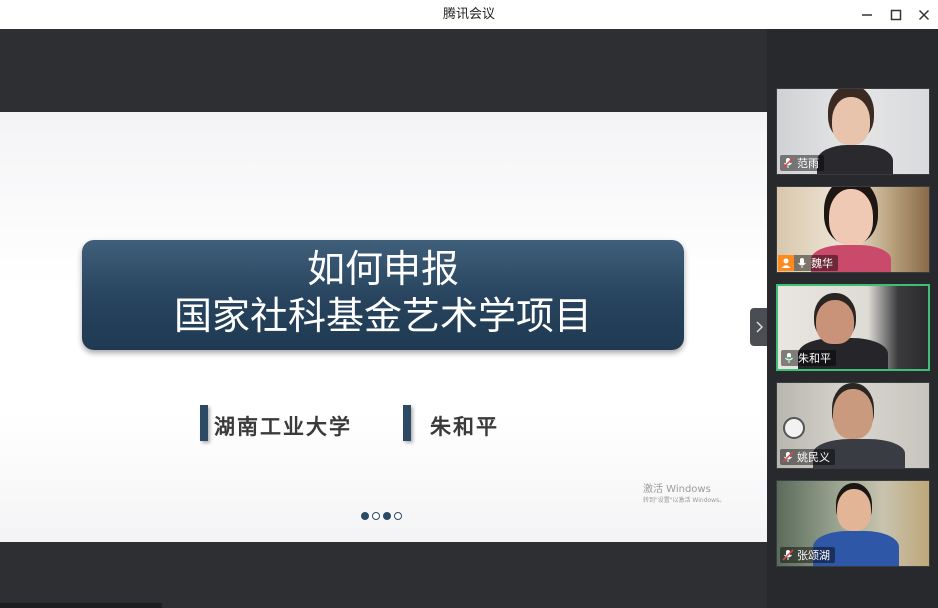 The width and height of the screenshot is (938, 608). Describe the element at coordinates (808, 263) in the screenshot. I see `participant-label: 魏华` at that location.